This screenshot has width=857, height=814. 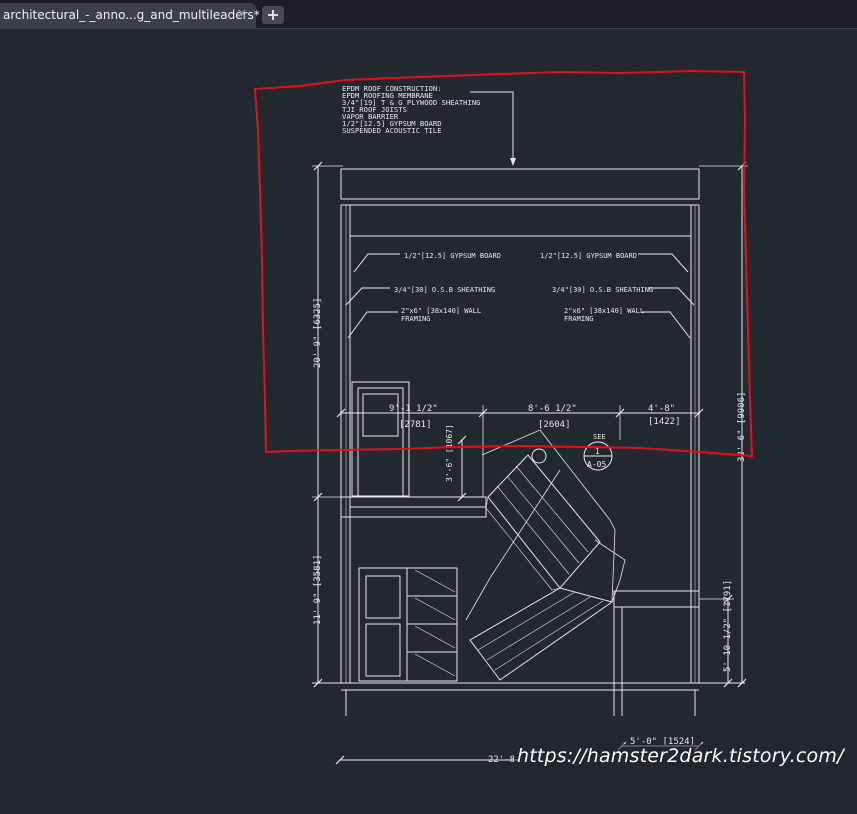 I want to click on dim-span-left: 9'-1 1/2", so click(x=413, y=409).